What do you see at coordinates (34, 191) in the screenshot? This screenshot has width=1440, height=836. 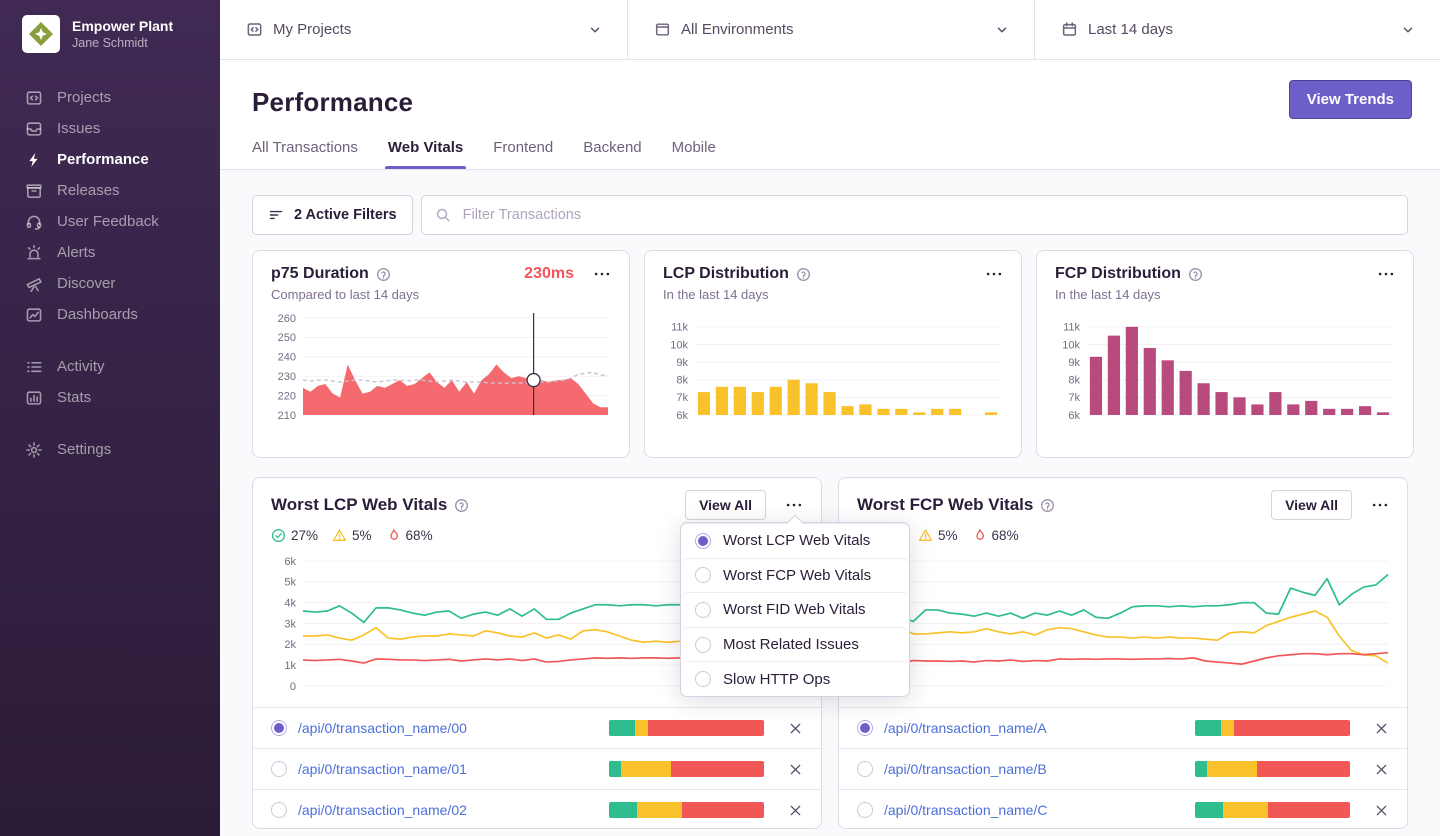 I see `releases-icon` at bounding box center [34, 191].